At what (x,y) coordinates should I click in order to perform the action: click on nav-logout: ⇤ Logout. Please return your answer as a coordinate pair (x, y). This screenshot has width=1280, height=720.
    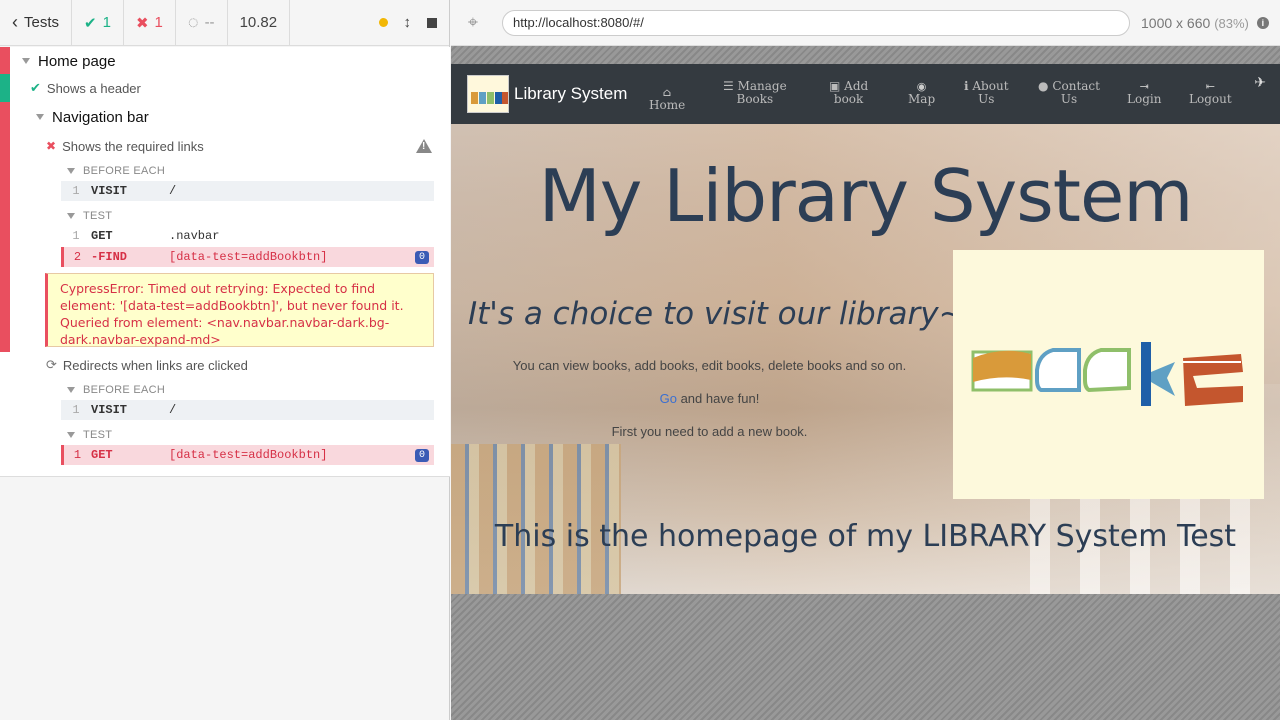
    Looking at the image, I should click on (1210, 93).